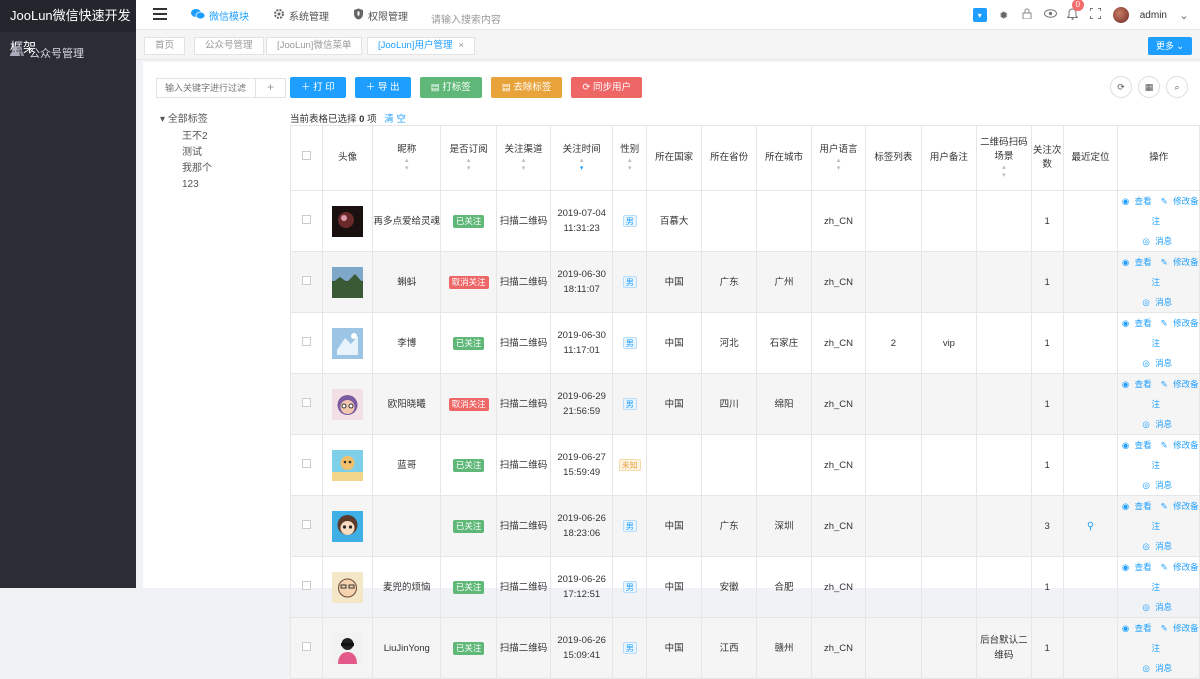 This screenshot has height=679, width=1200. What do you see at coordinates (421, 46) in the screenshot?
I see `tab-user-management: [JooLun]用户管理 ×` at bounding box center [421, 46].